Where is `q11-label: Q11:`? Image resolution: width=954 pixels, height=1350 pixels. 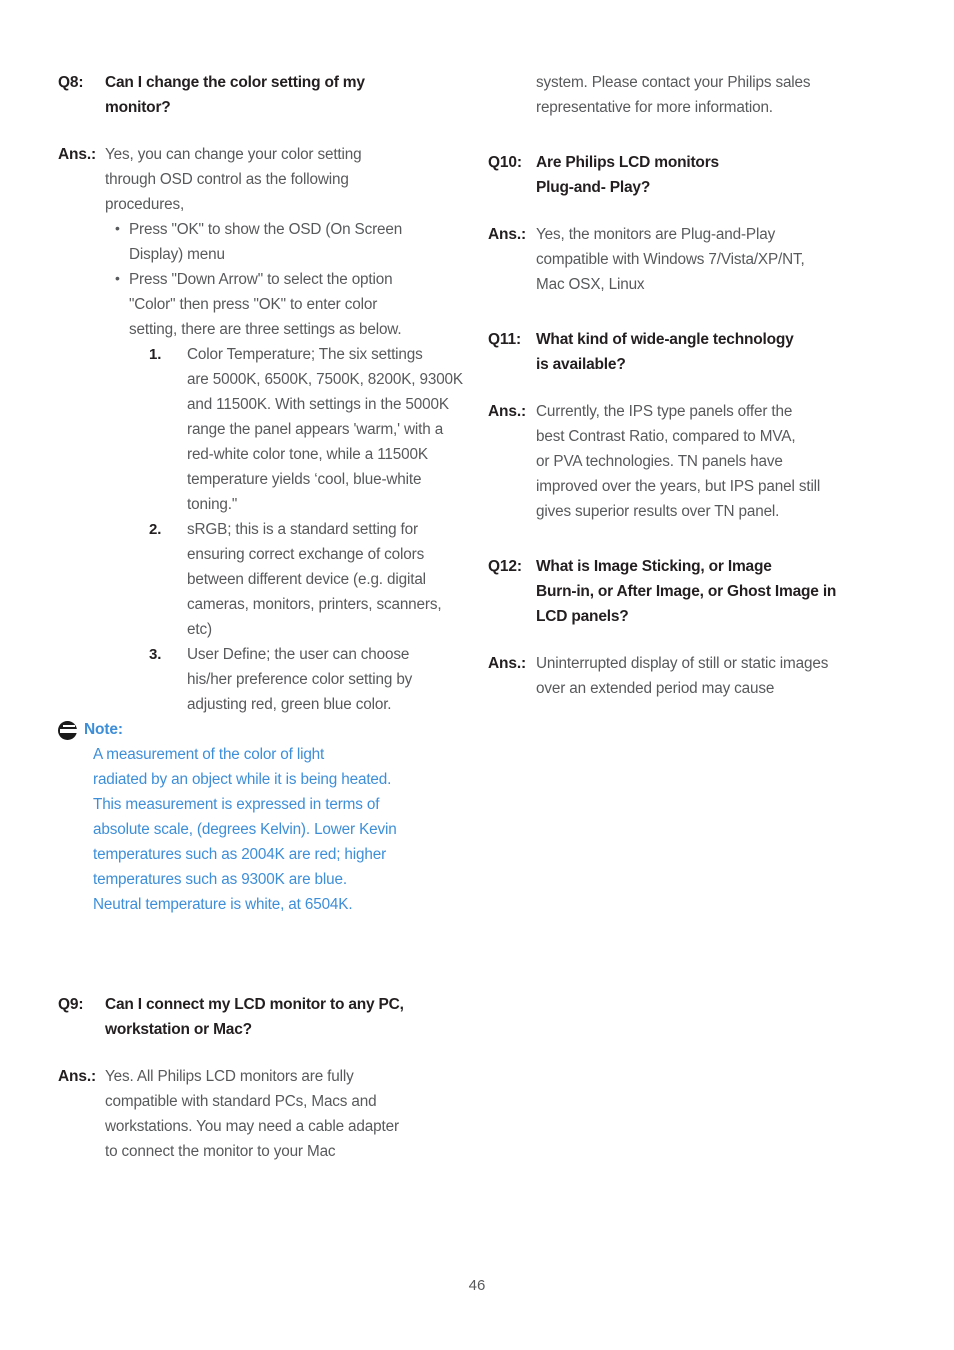 q11-label: Q11: is located at coordinates (505, 339).